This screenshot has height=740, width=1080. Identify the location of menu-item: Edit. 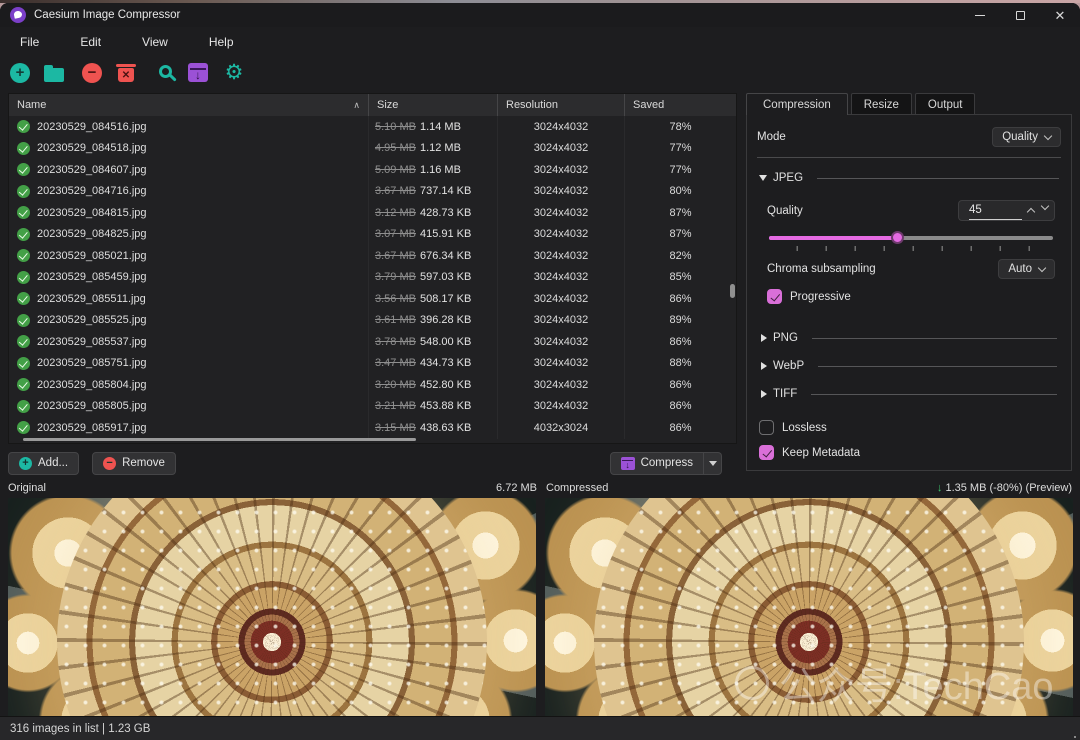
(90, 42).